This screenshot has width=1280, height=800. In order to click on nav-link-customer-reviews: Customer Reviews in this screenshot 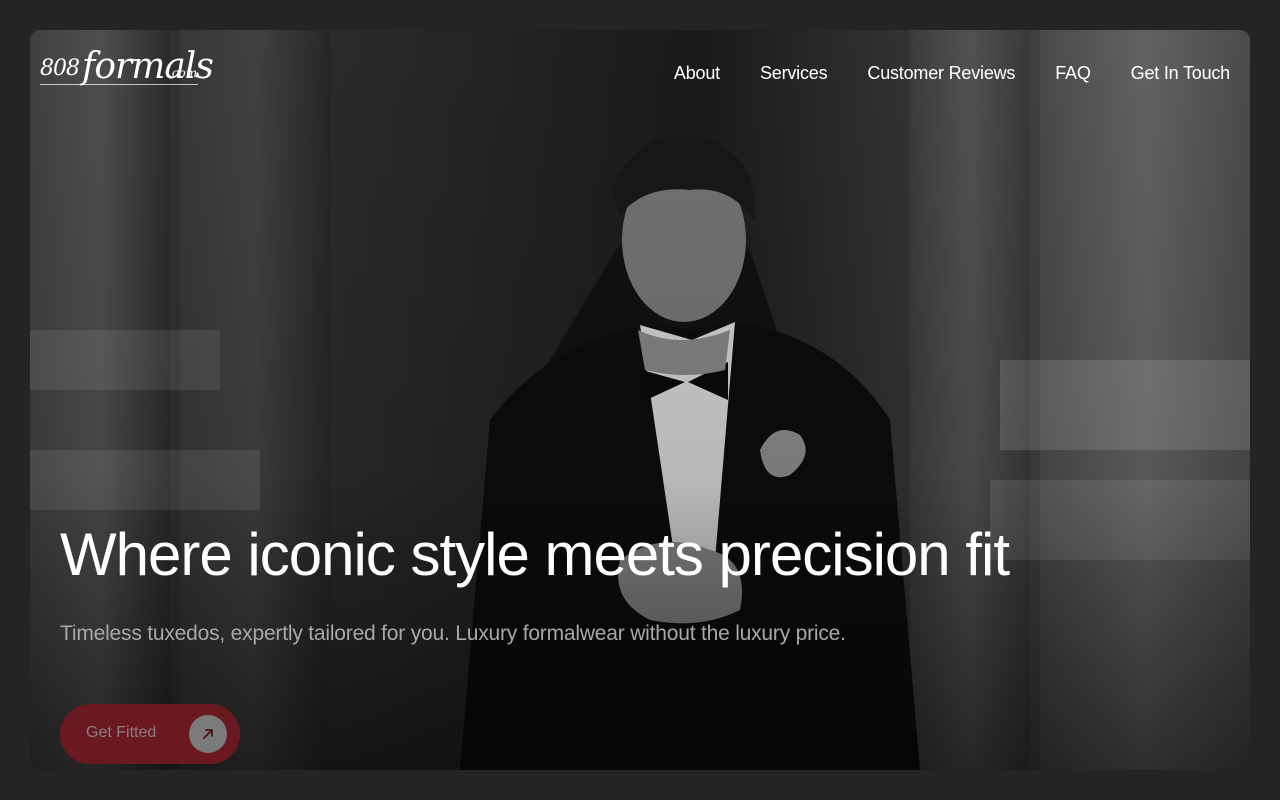, I will do `click(941, 73)`.